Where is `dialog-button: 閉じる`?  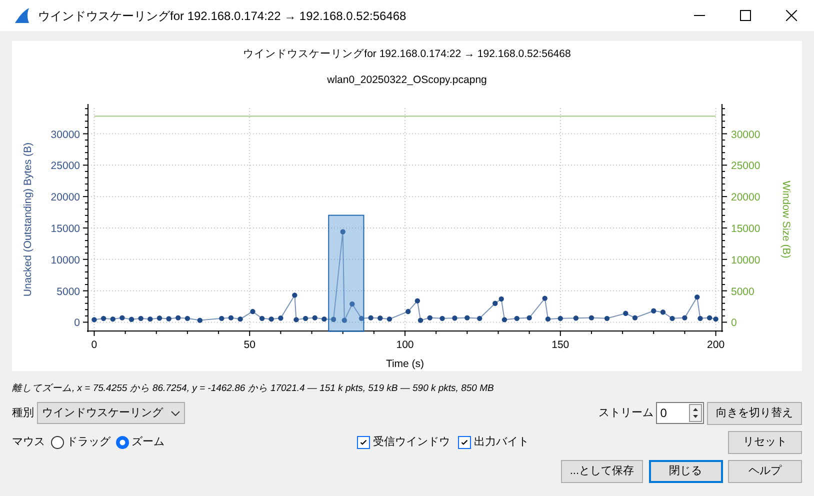 dialog-button: 閉じる is located at coordinates (685, 471).